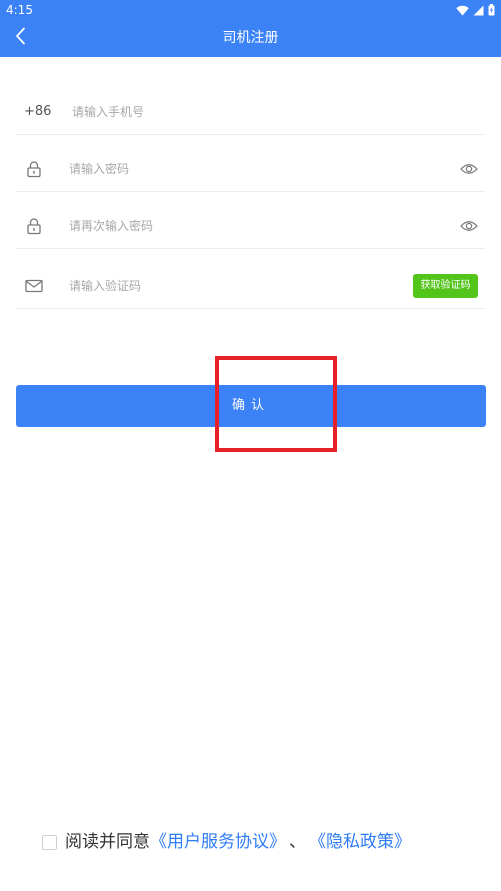  I want to click on confirm-button: 确认, so click(251, 406).